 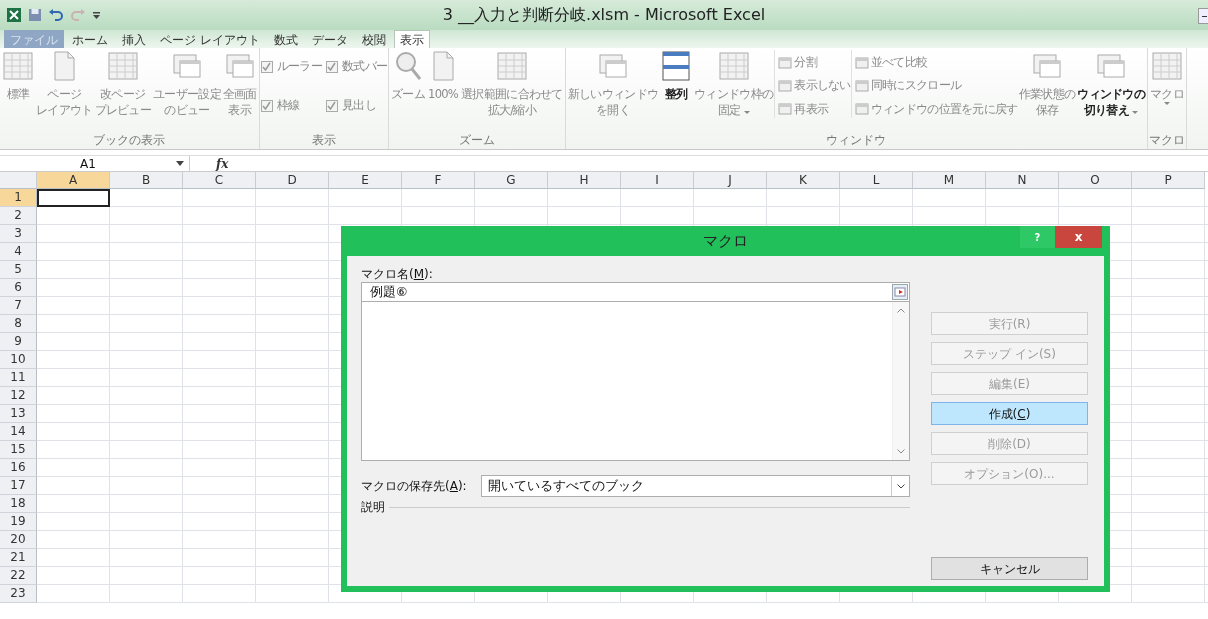 I want to click on ribbon-button: 整列, so click(x=676, y=76).